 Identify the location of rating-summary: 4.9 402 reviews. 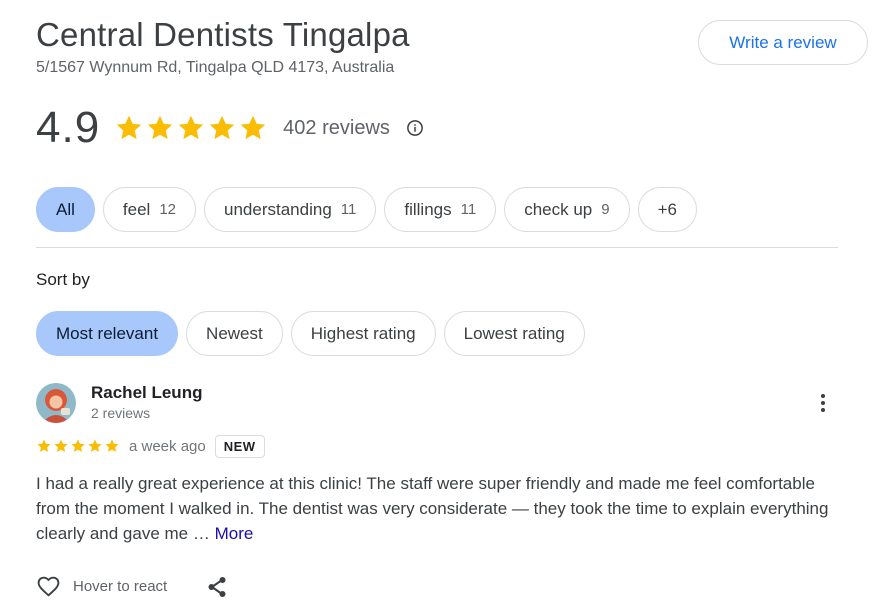
(230, 128).